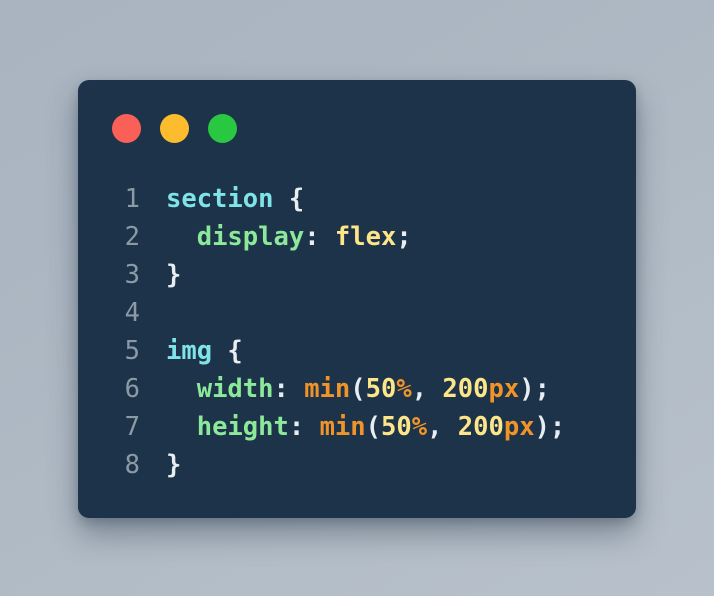 This screenshot has height=596, width=714. I want to click on code-line: 6 width: min(50%, 200px);, so click(357, 389).